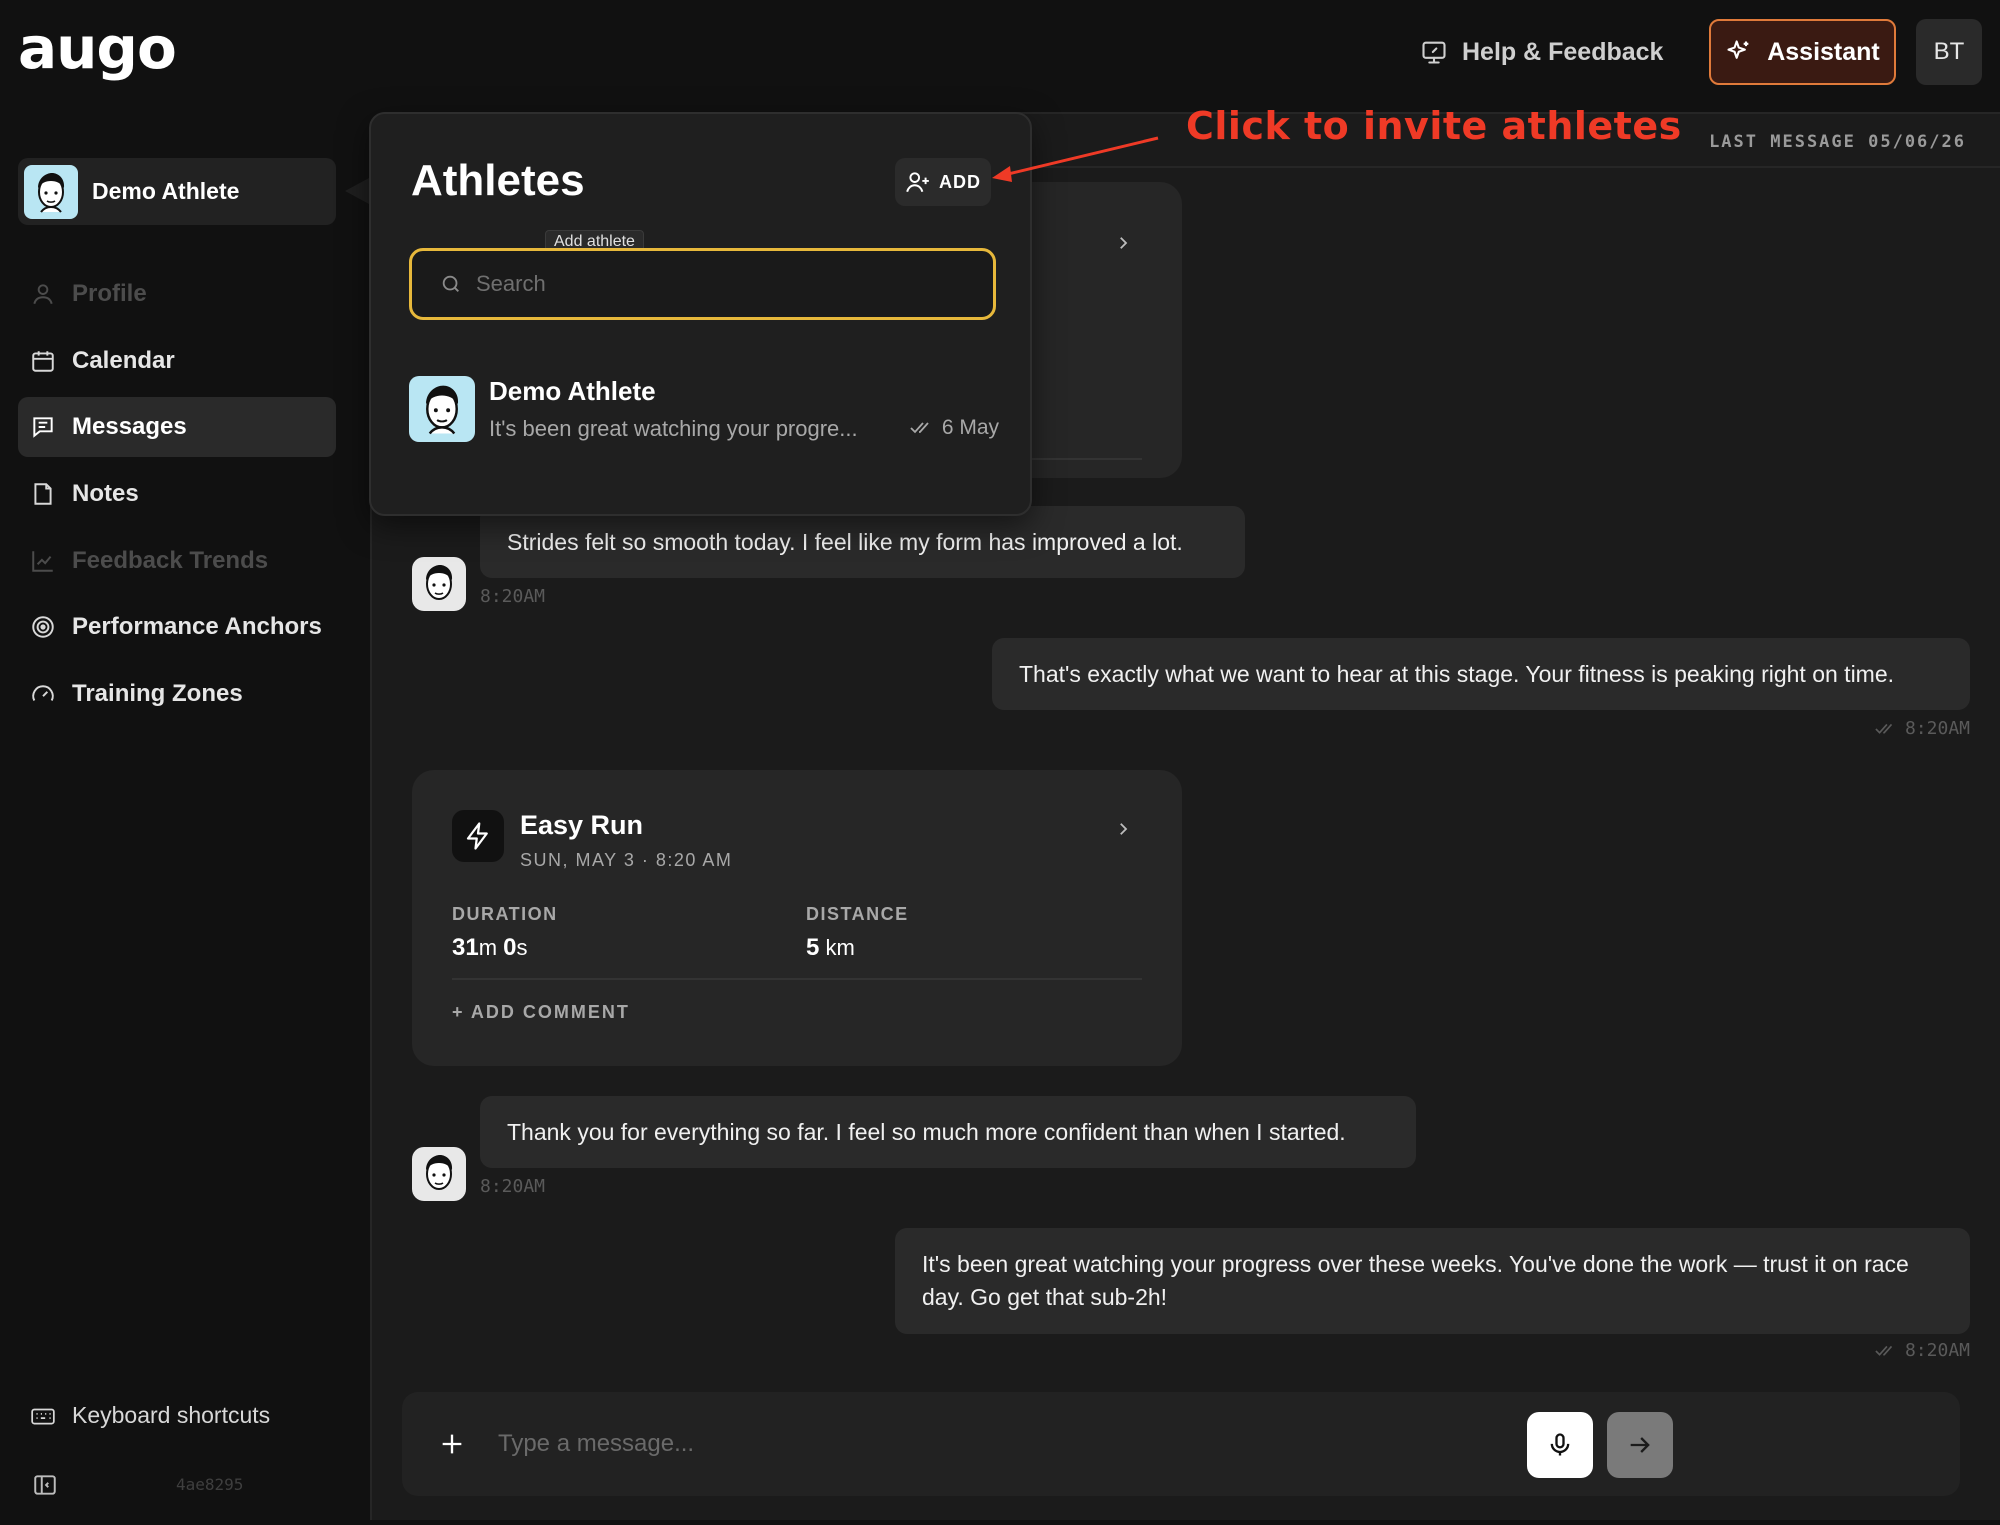  I want to click on sidebar-item-label: Performance Anchors, so click(197, 627).